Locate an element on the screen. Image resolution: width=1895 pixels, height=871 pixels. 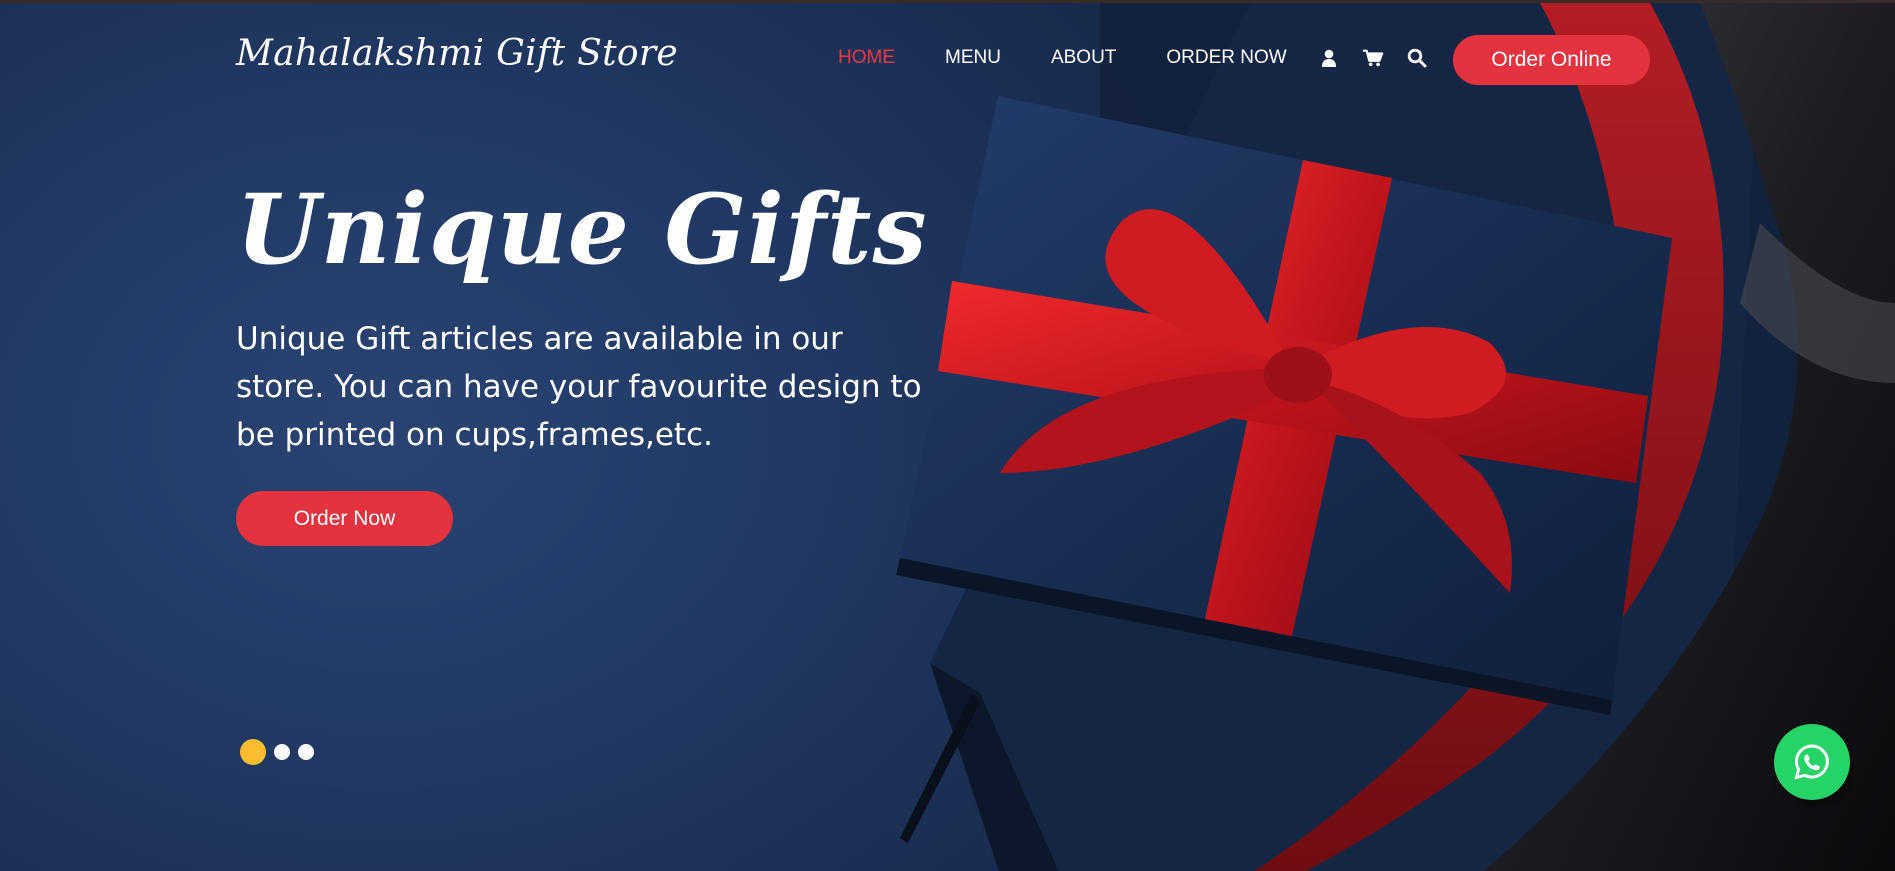
main-nav: HOME MENU ABOUT ORDER NOW is located at coordinates (1087, 58).